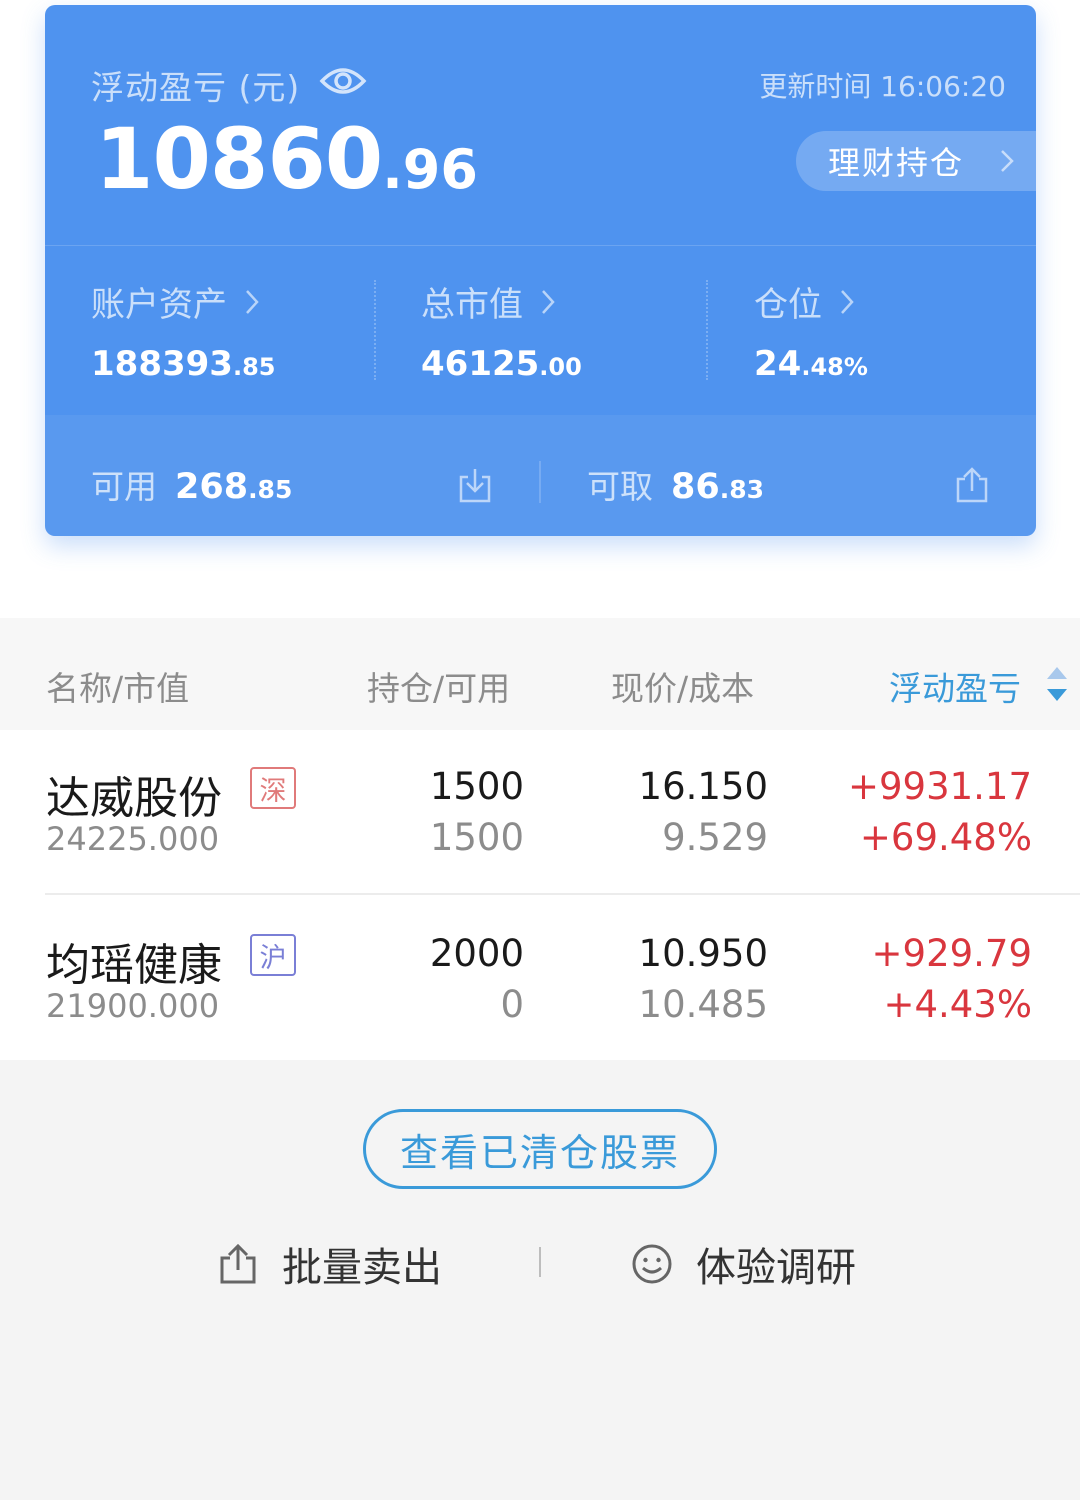 Image resolution: width=1080 pixels, height=1500 pixels. Describe the element at coordinates (896, 163) in the screenshot. I see `finance-holdings-label: 理财持仓` at that location.